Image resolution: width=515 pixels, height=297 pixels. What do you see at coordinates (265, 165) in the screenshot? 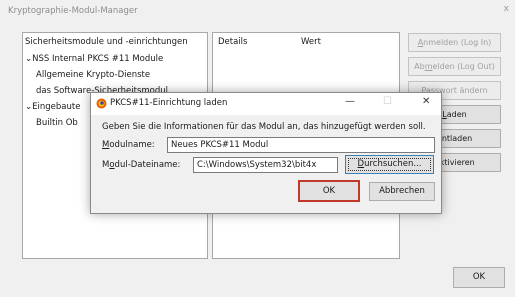
I see `module-file-input: C:\Windows\System32\bit4x` at bounding box center [265, 165].